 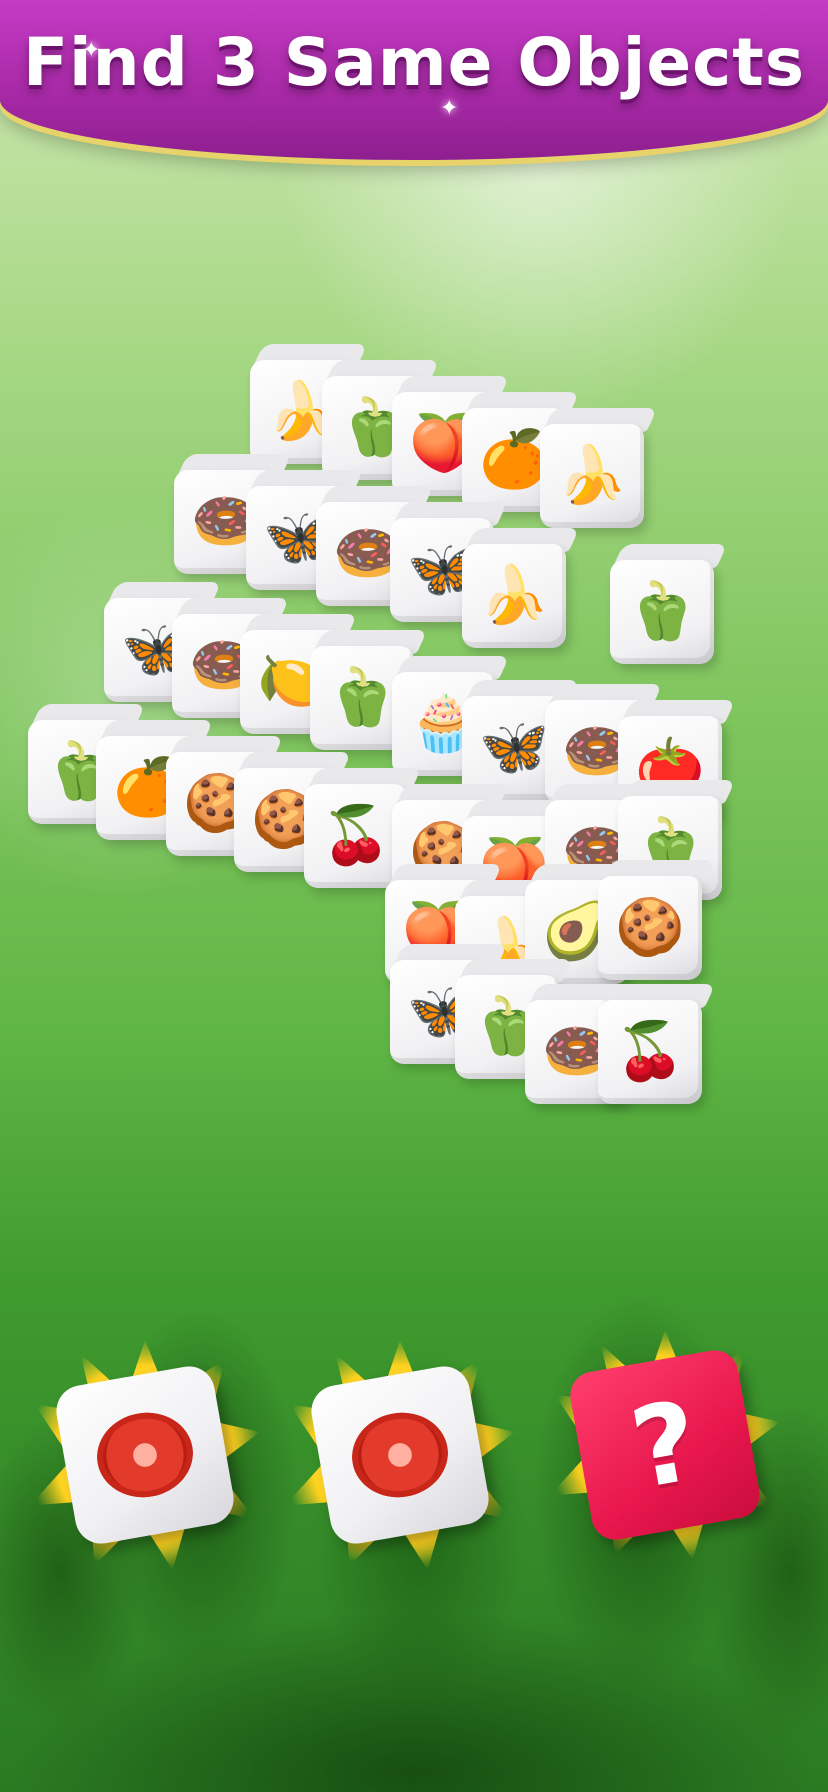 What do you see at coordinates (650, 928) in the screenshot?
I see `cookie-icon: 🍪` at bounding box center [650, 928].